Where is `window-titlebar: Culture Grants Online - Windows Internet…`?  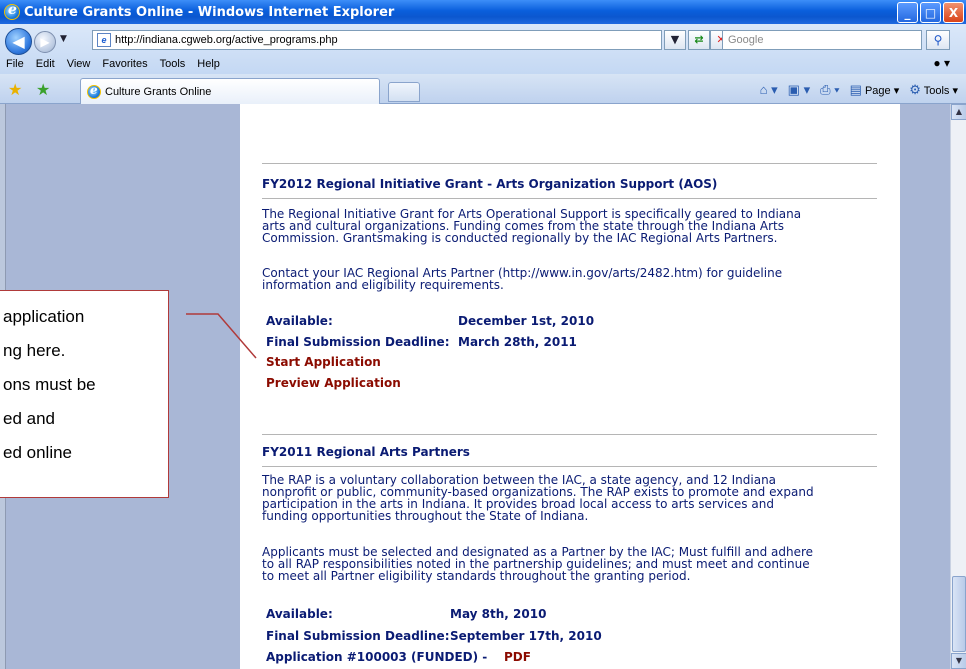
window-titlebar: Culture Grants Online - Windows Internet… is located at coordinates (483, 12).